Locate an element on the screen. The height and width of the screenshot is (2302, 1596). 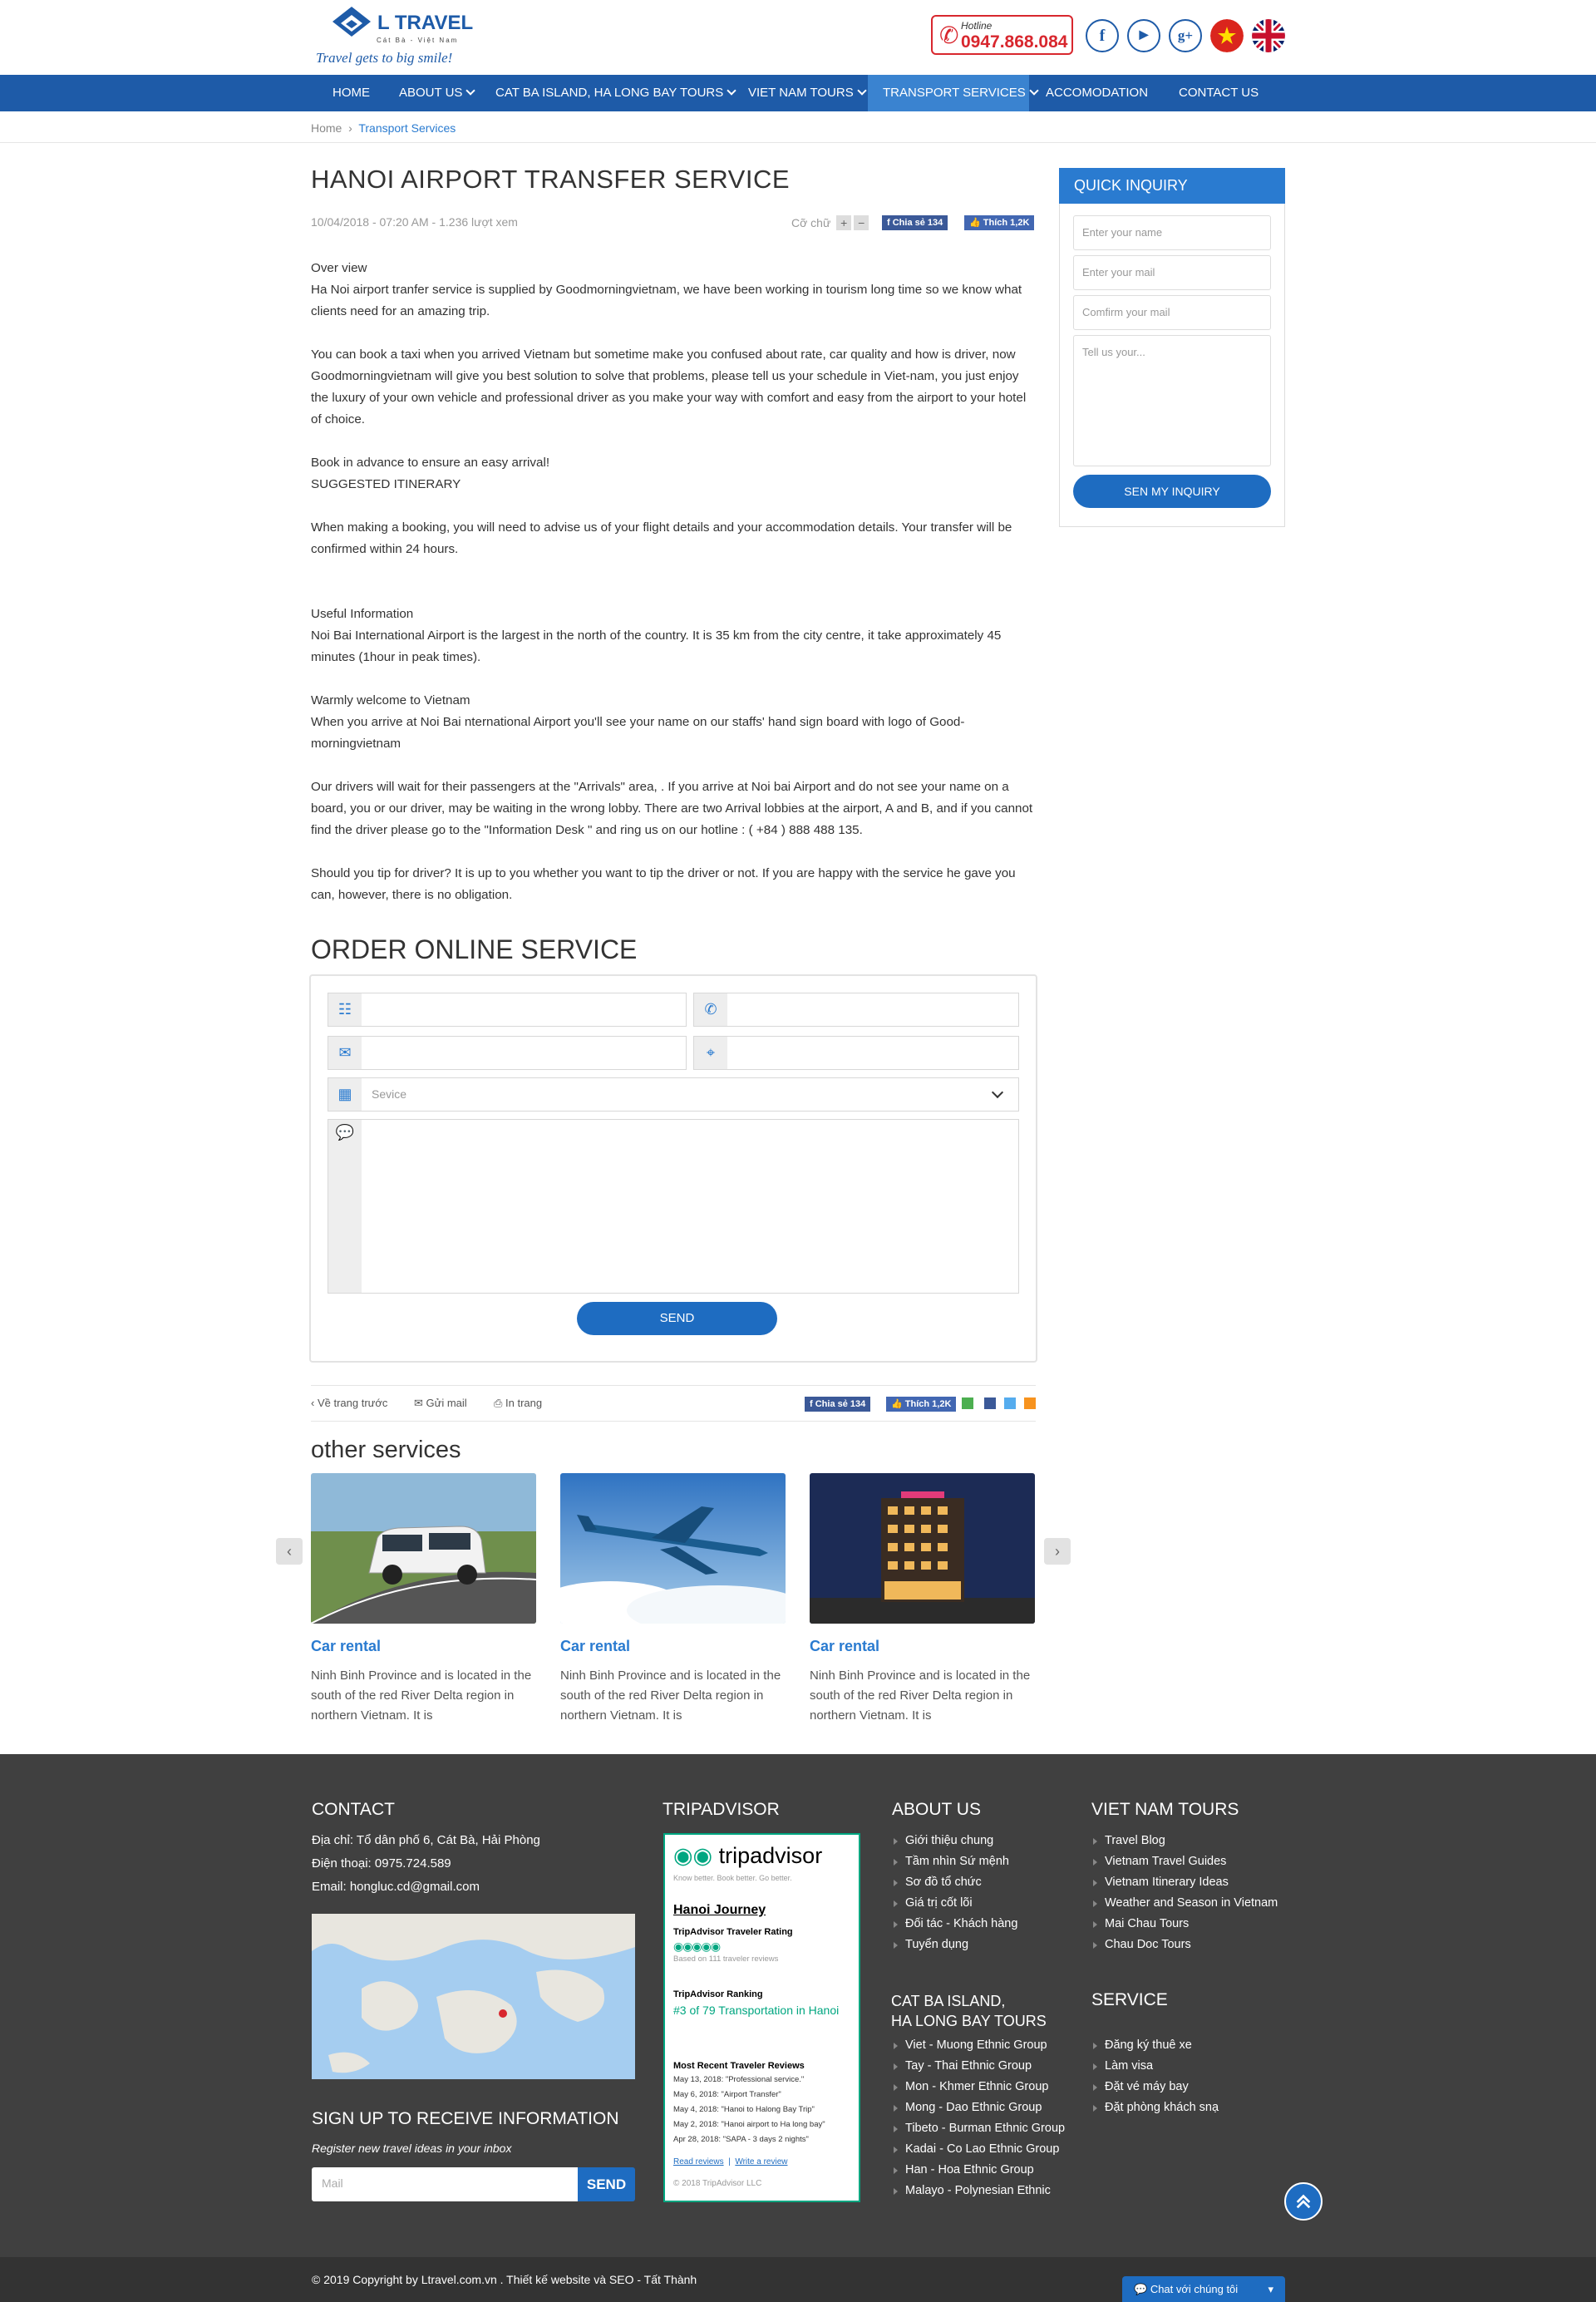
tripadvisor-rank: #3 of 79 Transportation in Hanoi is located at coordinates (761, 2010).